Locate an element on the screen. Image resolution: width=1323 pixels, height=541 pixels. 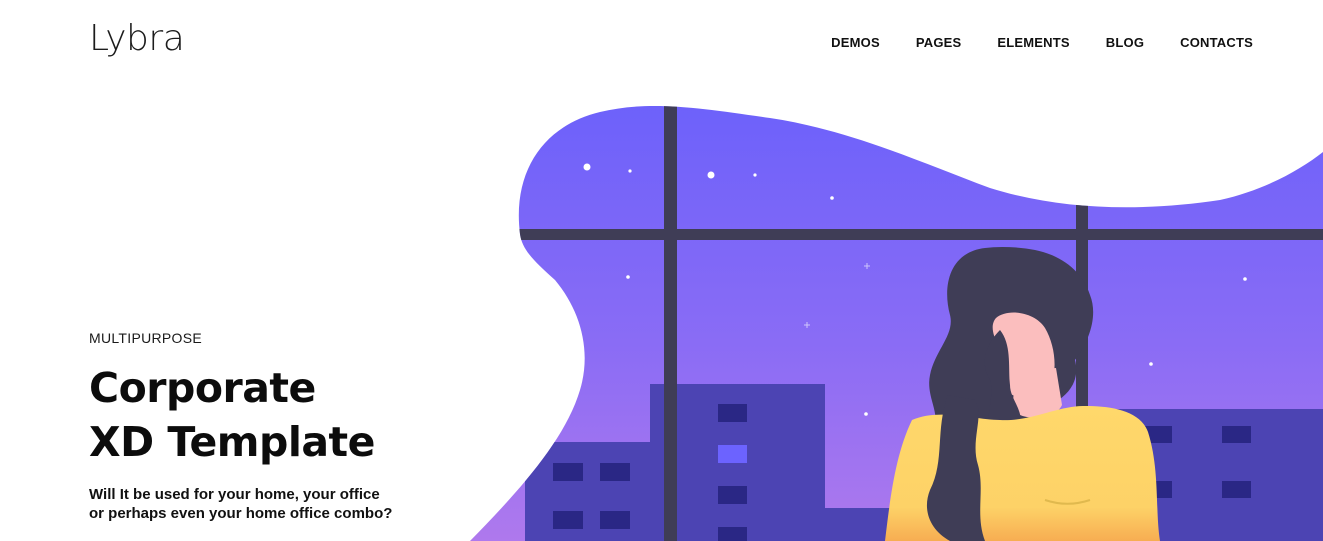
main-navigation: DEMOS PAGES ELEMENTS BLOG CONTACTS is located at coordinates (1042, 42).